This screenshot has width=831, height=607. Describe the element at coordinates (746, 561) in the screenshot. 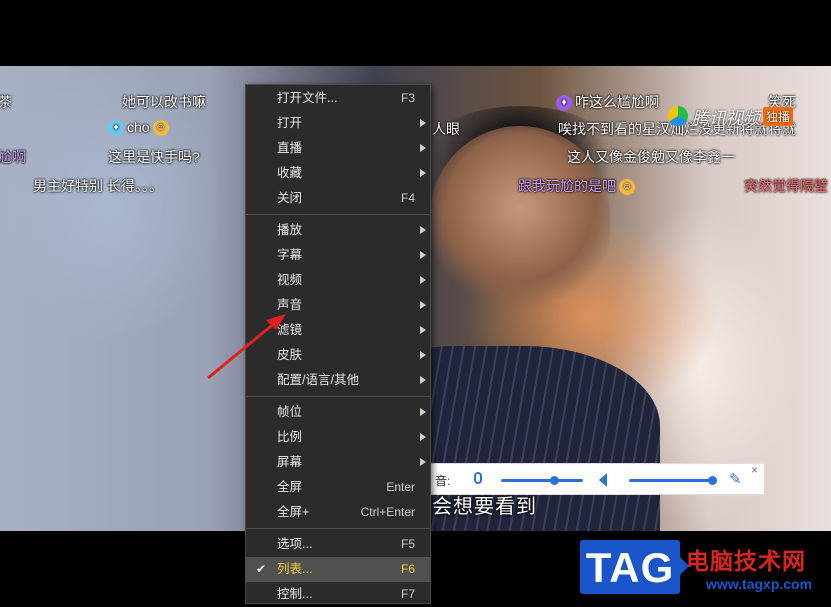

I see `watermark-title: 电脑技术网` at that location.